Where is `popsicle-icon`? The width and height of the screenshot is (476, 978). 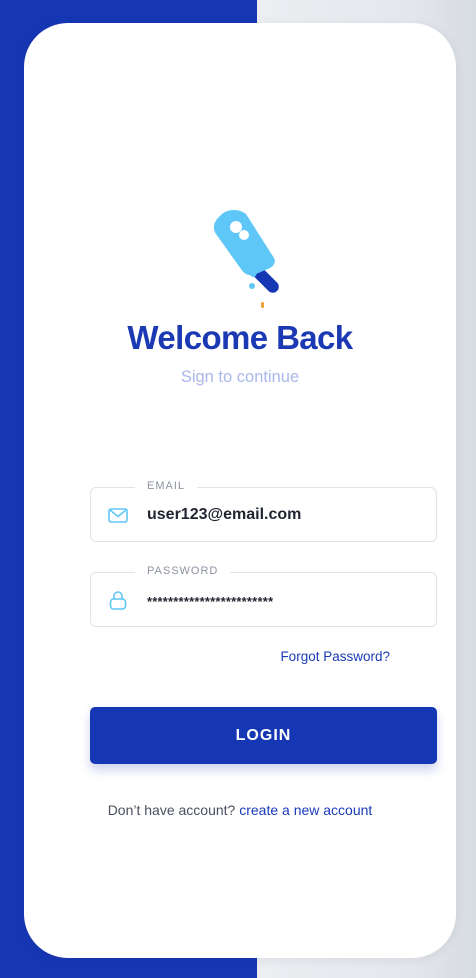 popsicle-icon is located at coordinates (246, 259).